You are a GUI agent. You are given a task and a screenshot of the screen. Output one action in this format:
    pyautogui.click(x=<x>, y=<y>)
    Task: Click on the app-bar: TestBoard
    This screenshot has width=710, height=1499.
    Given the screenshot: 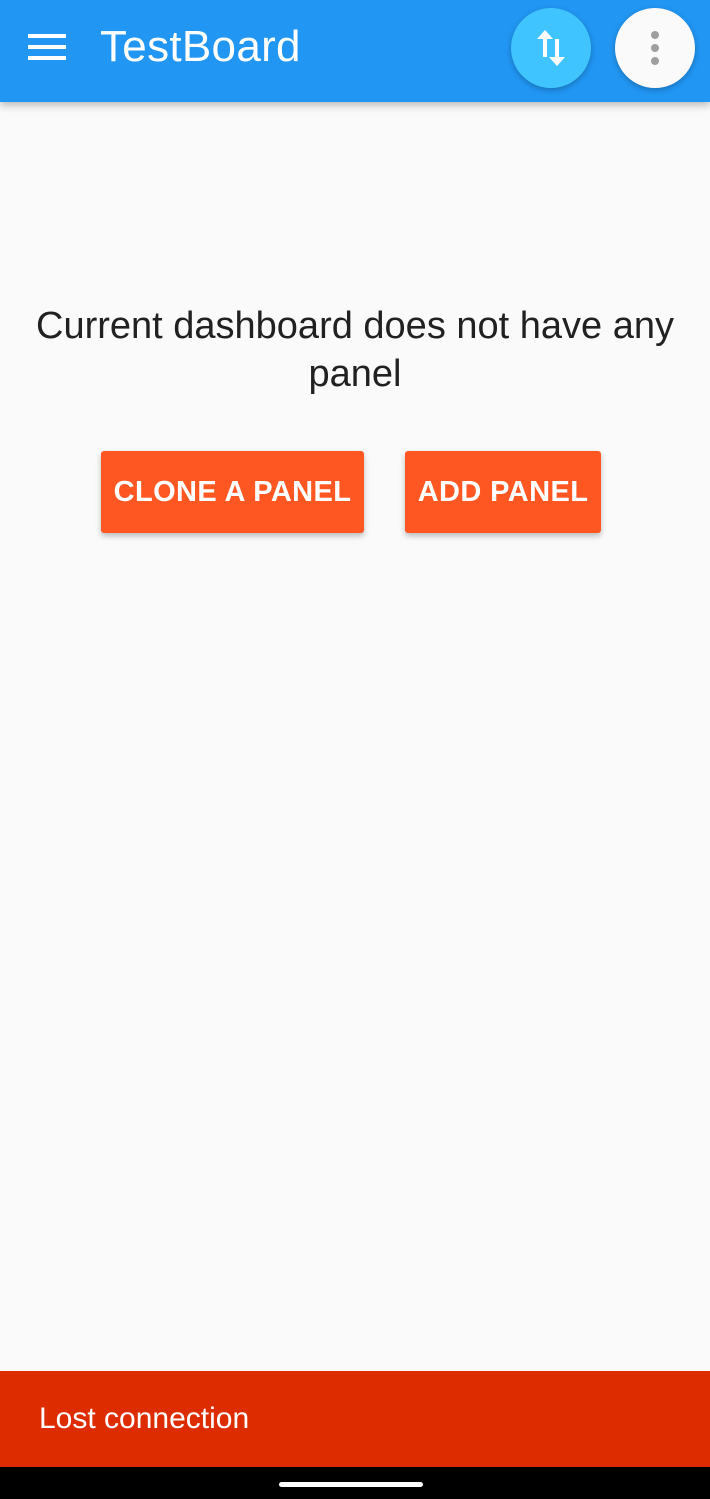 What is the action you would take?
    pyautogui.click(x=355, y=51)
    